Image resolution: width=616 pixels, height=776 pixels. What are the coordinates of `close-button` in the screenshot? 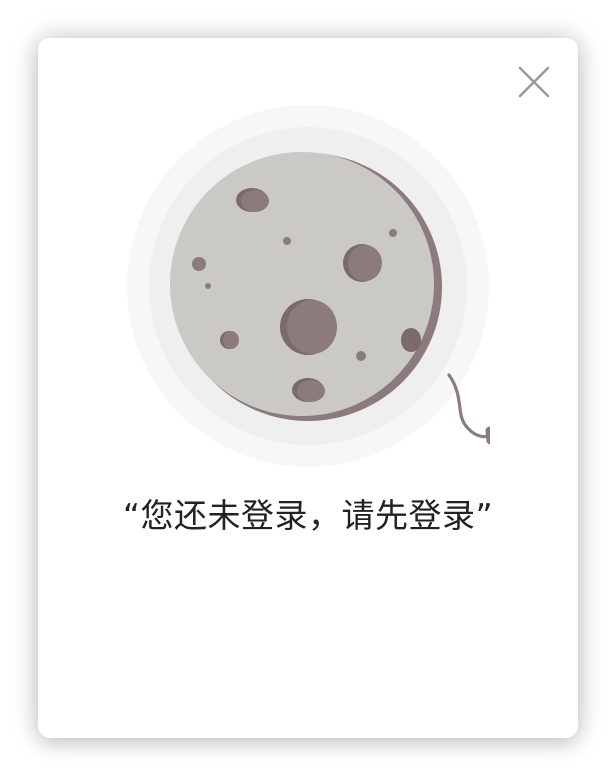 It's located at (534, 82).